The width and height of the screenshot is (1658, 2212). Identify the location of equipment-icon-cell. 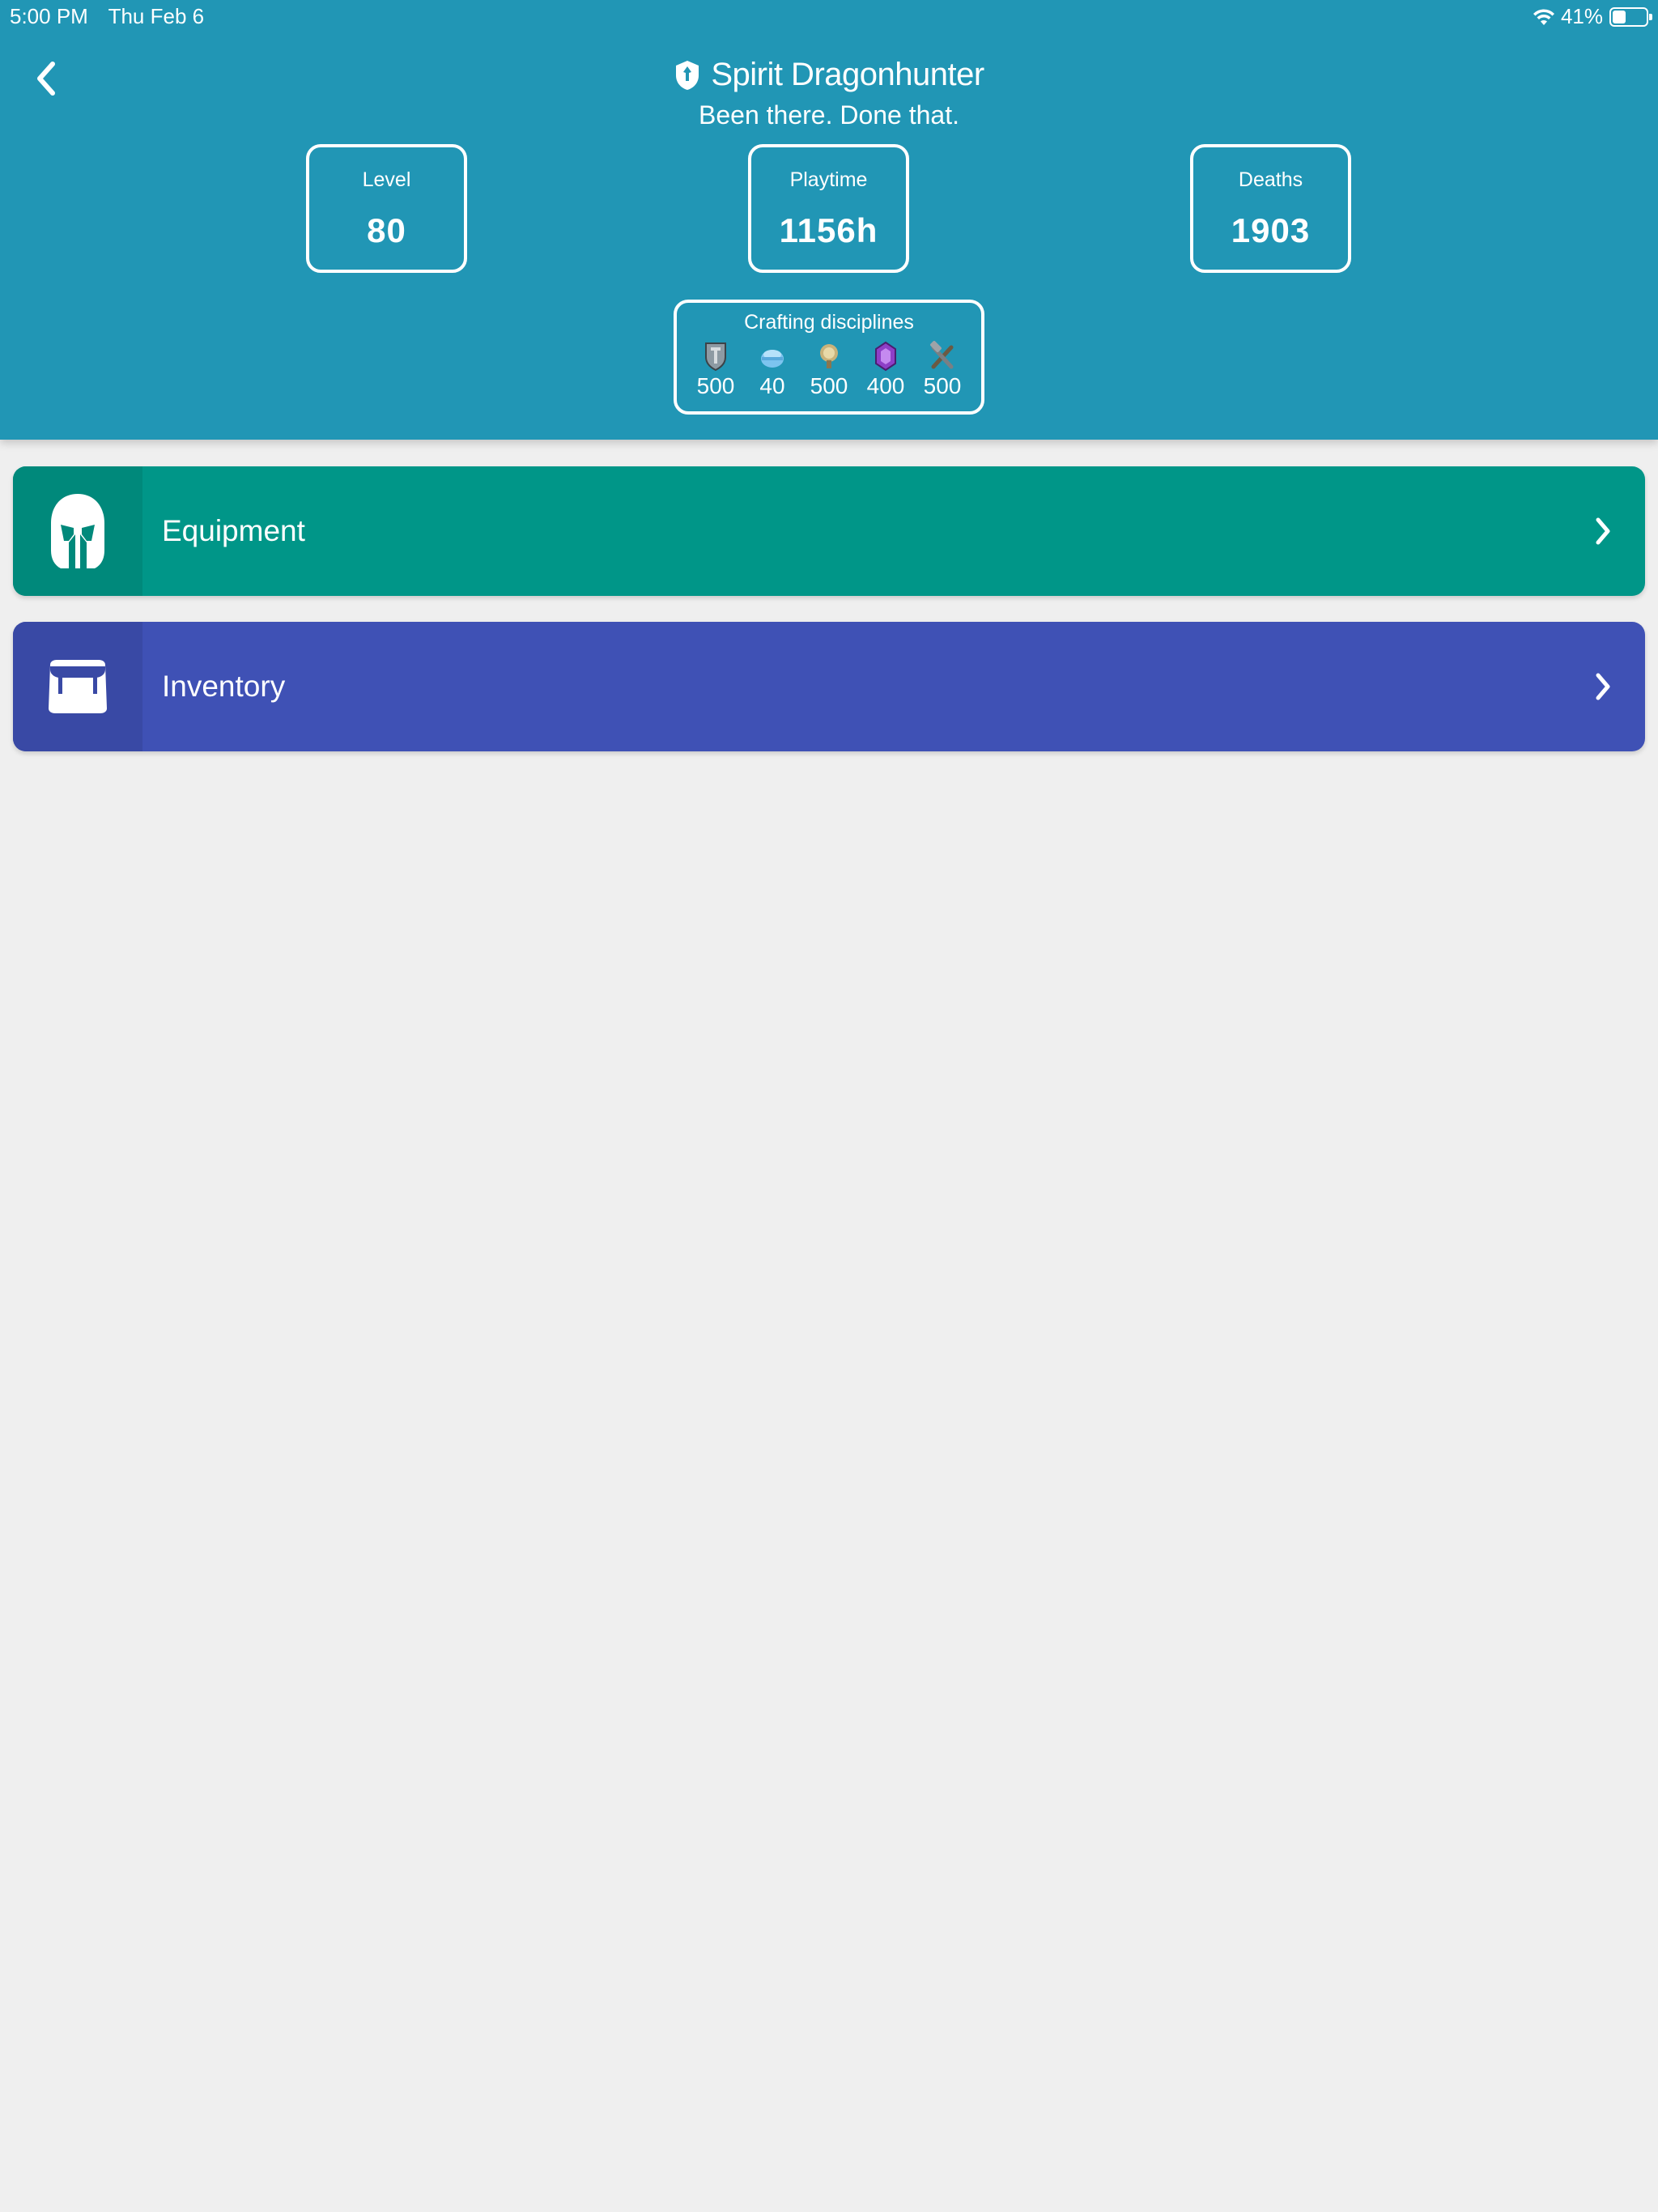
(77, 531).